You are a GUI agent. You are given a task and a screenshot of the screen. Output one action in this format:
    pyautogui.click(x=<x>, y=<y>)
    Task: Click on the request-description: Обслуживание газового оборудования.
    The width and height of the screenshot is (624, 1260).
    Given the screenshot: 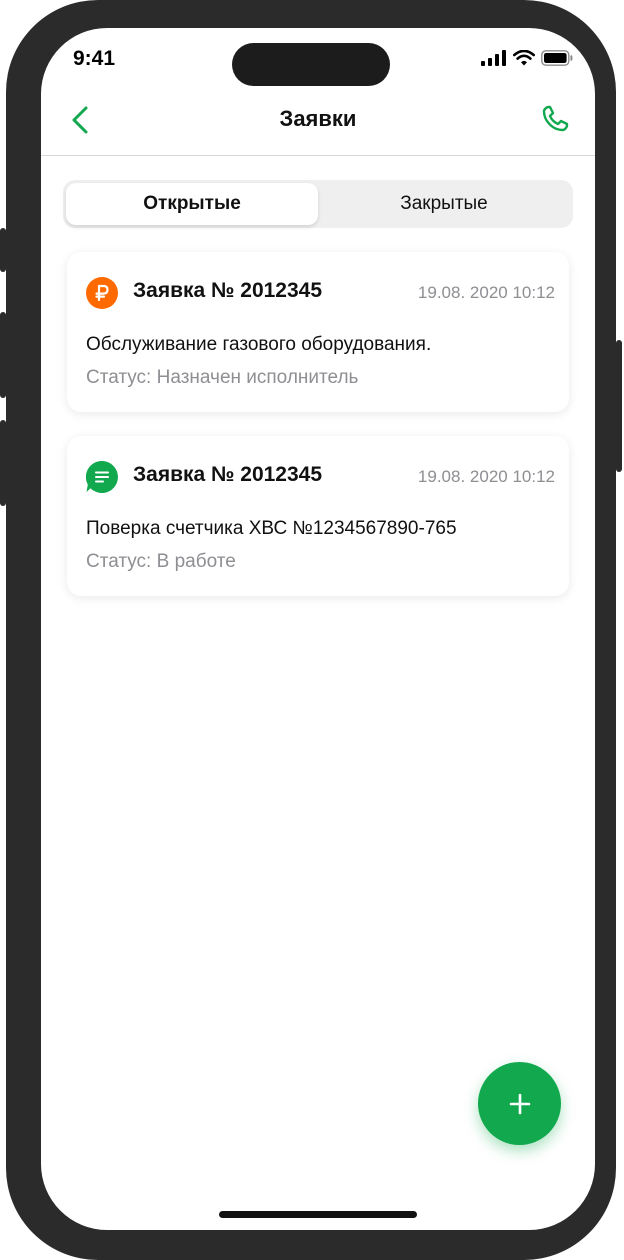 What is the action you would take?
    pyautogui.click(x=259, y=344)
    